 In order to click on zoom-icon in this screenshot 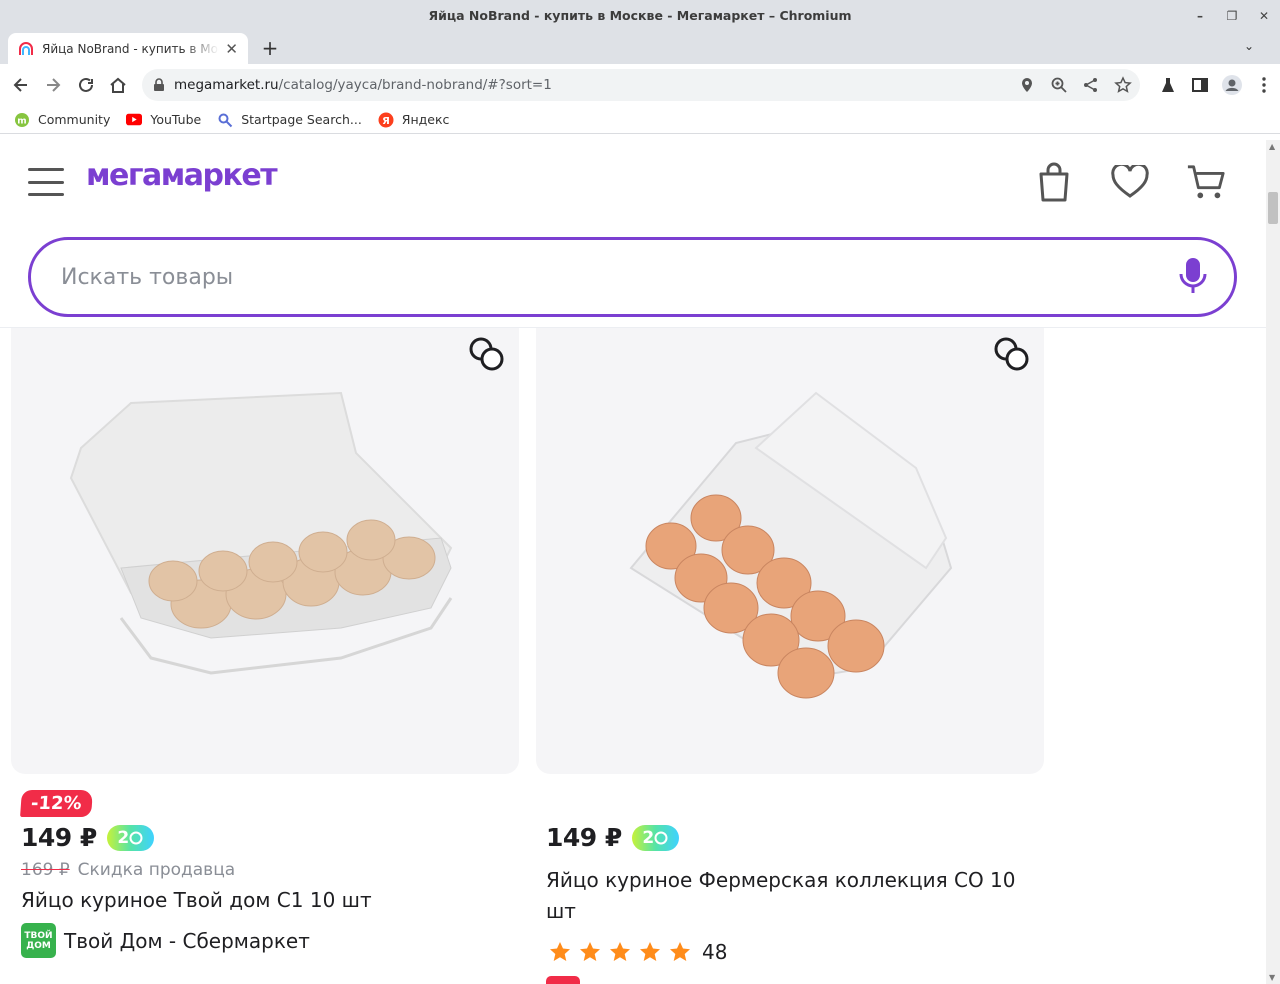, I will do `click(1059, 85)`.